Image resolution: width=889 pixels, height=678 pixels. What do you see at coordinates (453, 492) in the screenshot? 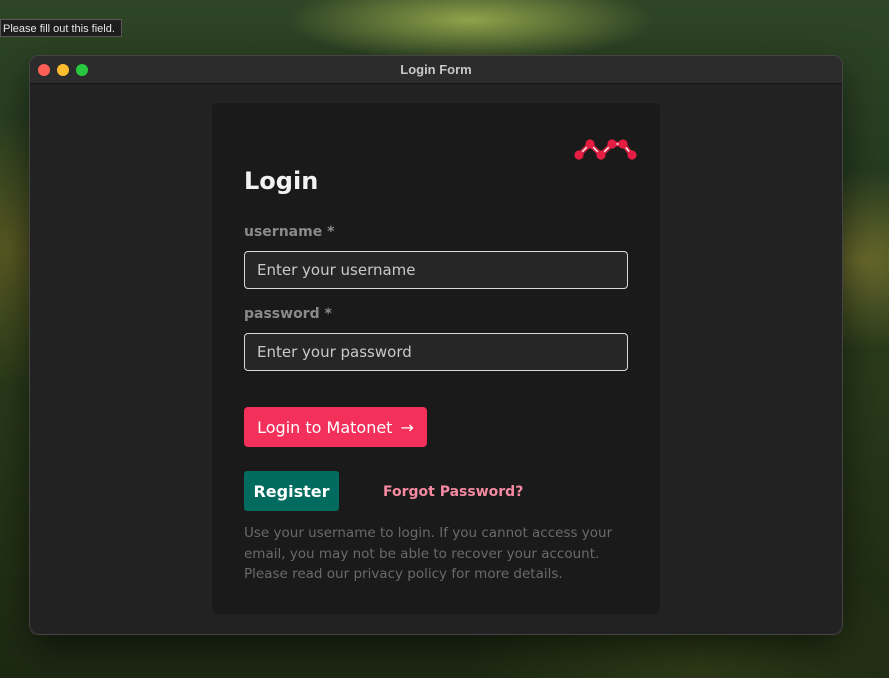
I see `forgot-password-link: Forgot Password?` at bounding box center [453, 492].